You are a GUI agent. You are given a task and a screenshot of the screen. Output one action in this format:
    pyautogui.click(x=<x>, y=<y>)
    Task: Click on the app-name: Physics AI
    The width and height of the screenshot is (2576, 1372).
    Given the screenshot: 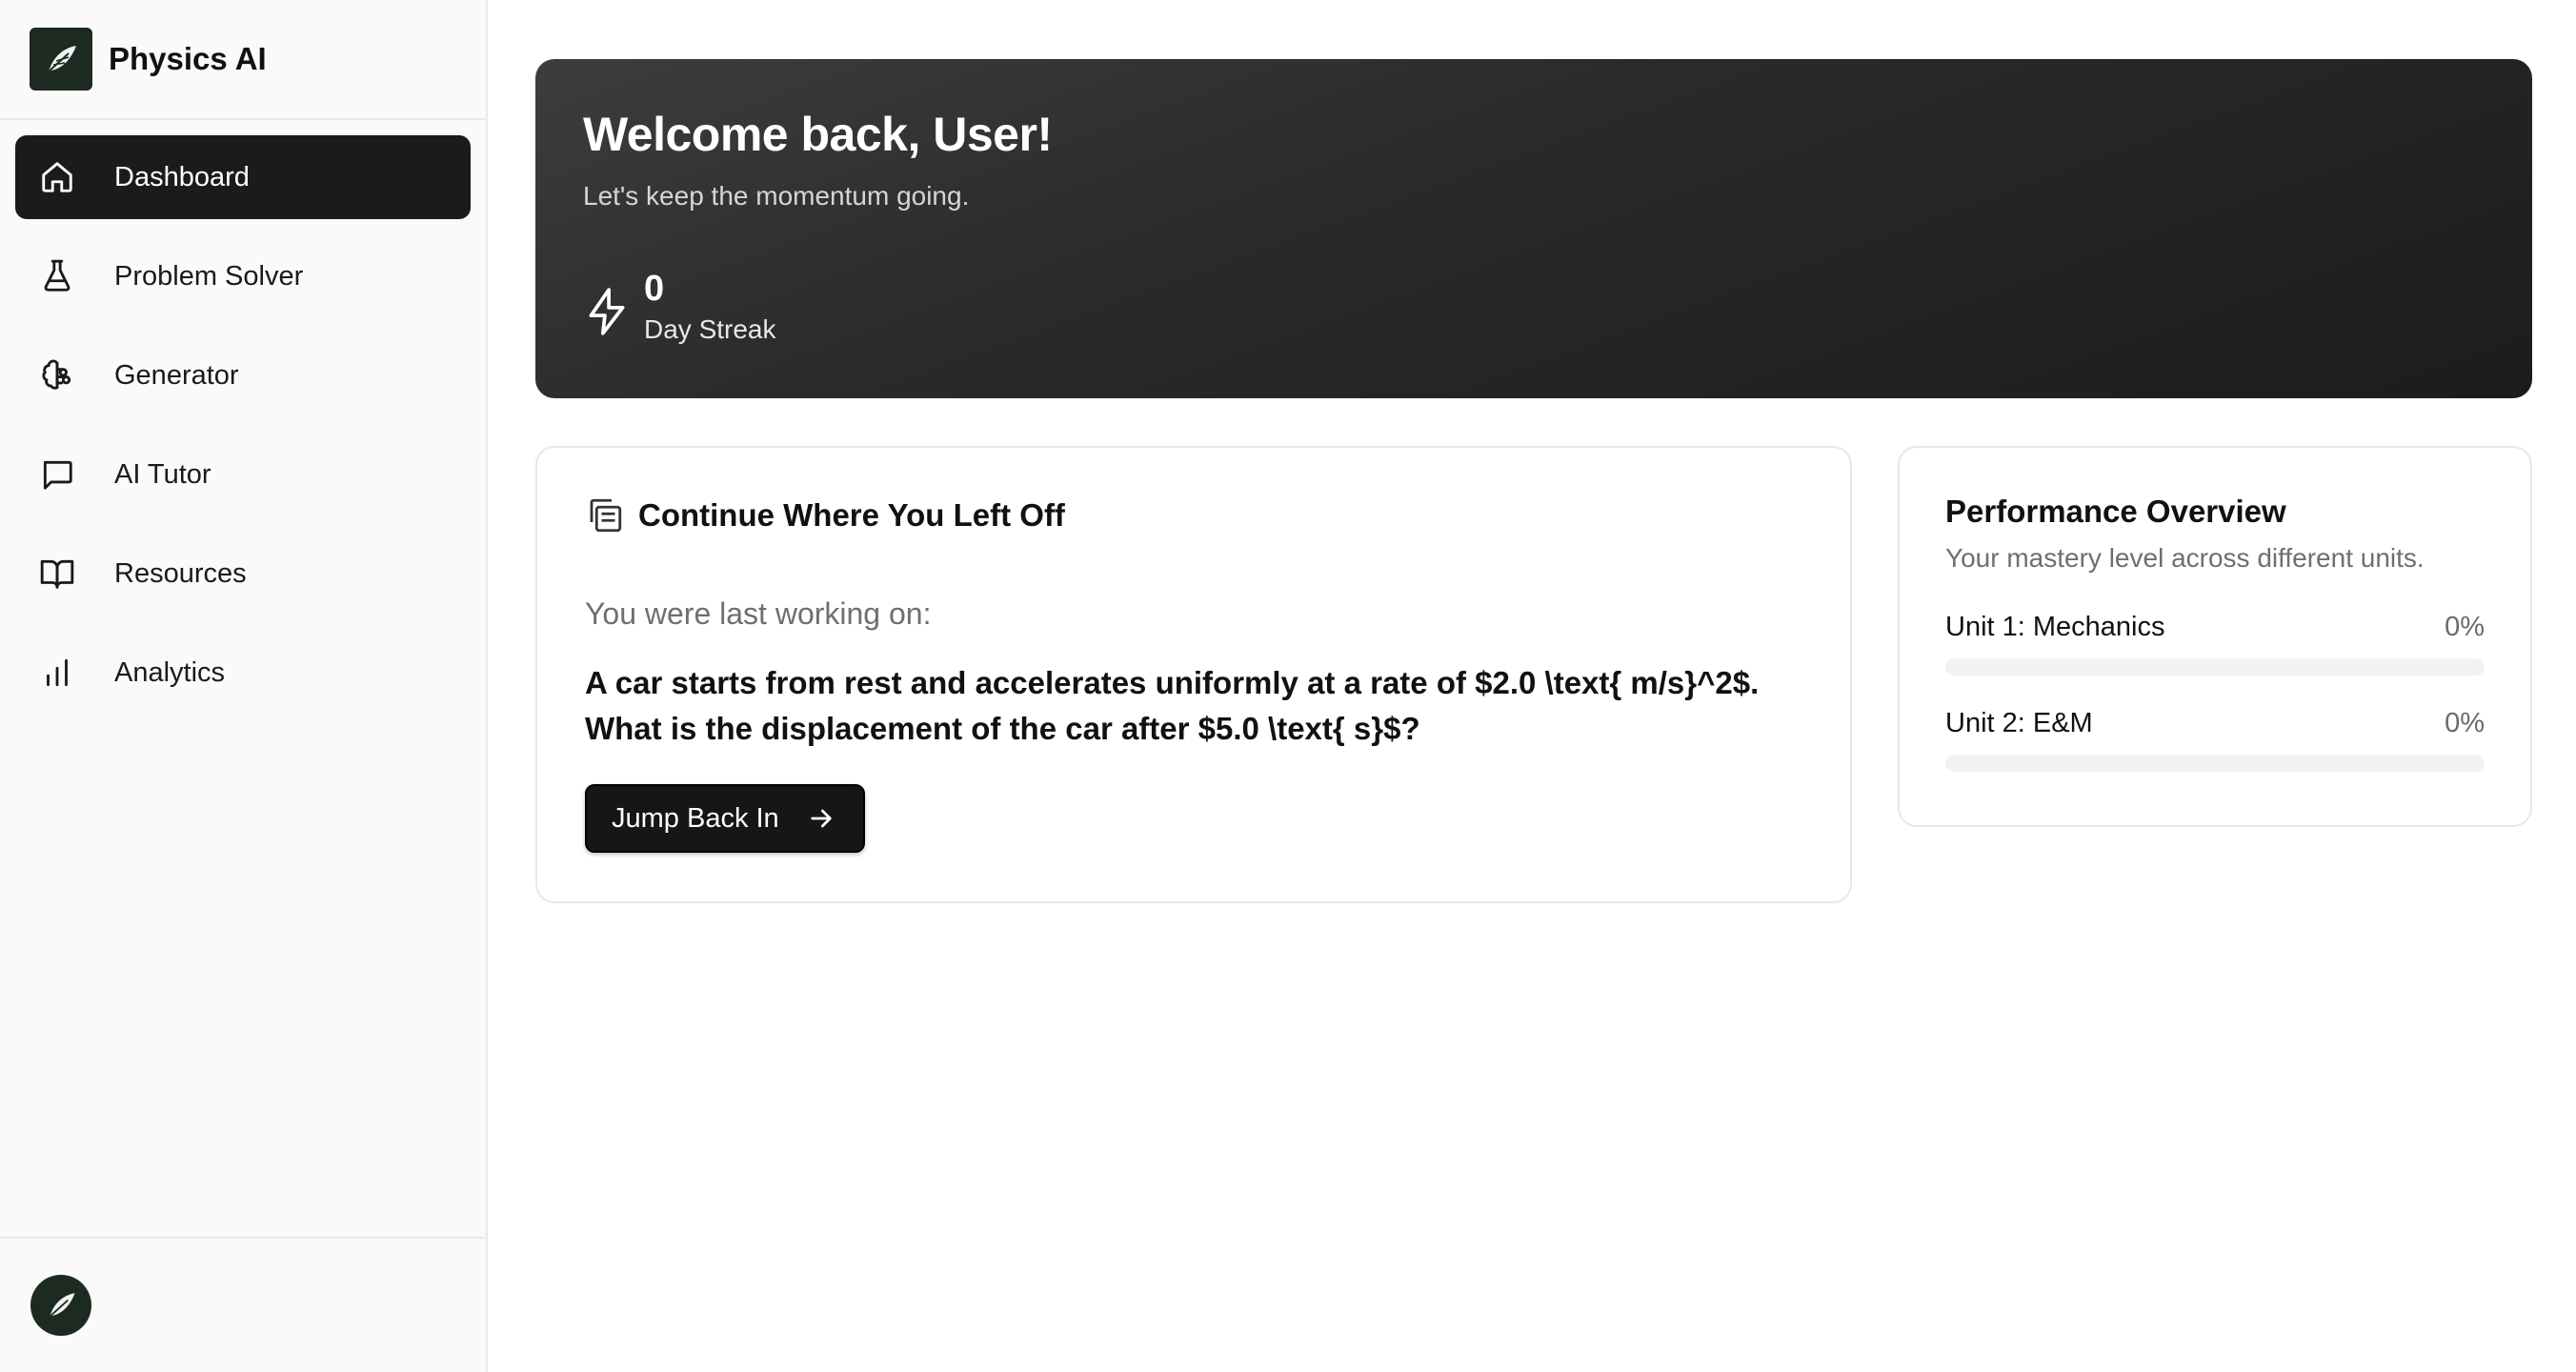 What is the action you would take?
    pyautogui.click(x=188, y=58)
    